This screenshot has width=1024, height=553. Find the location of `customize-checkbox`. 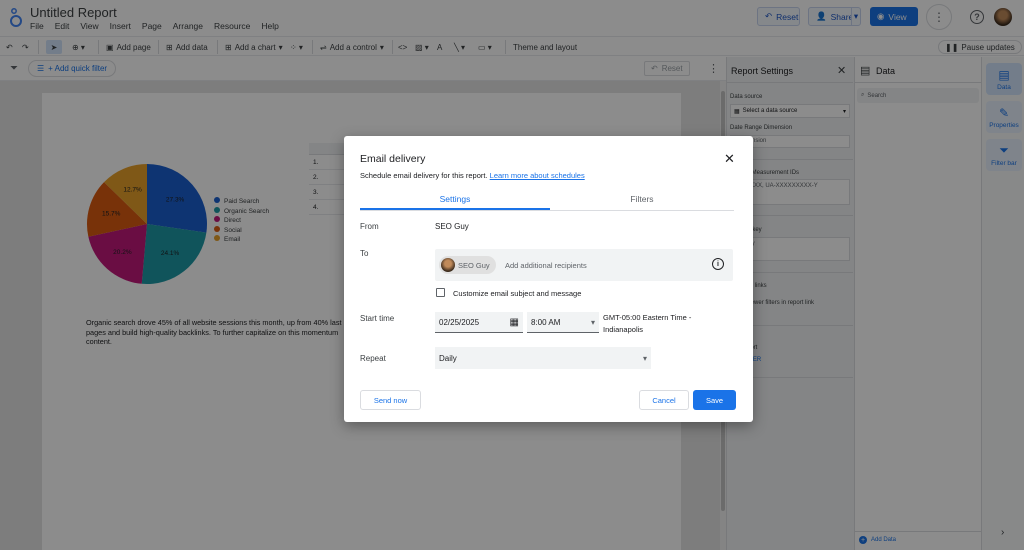

customize-checkbox is located at coordinates (440, 292).